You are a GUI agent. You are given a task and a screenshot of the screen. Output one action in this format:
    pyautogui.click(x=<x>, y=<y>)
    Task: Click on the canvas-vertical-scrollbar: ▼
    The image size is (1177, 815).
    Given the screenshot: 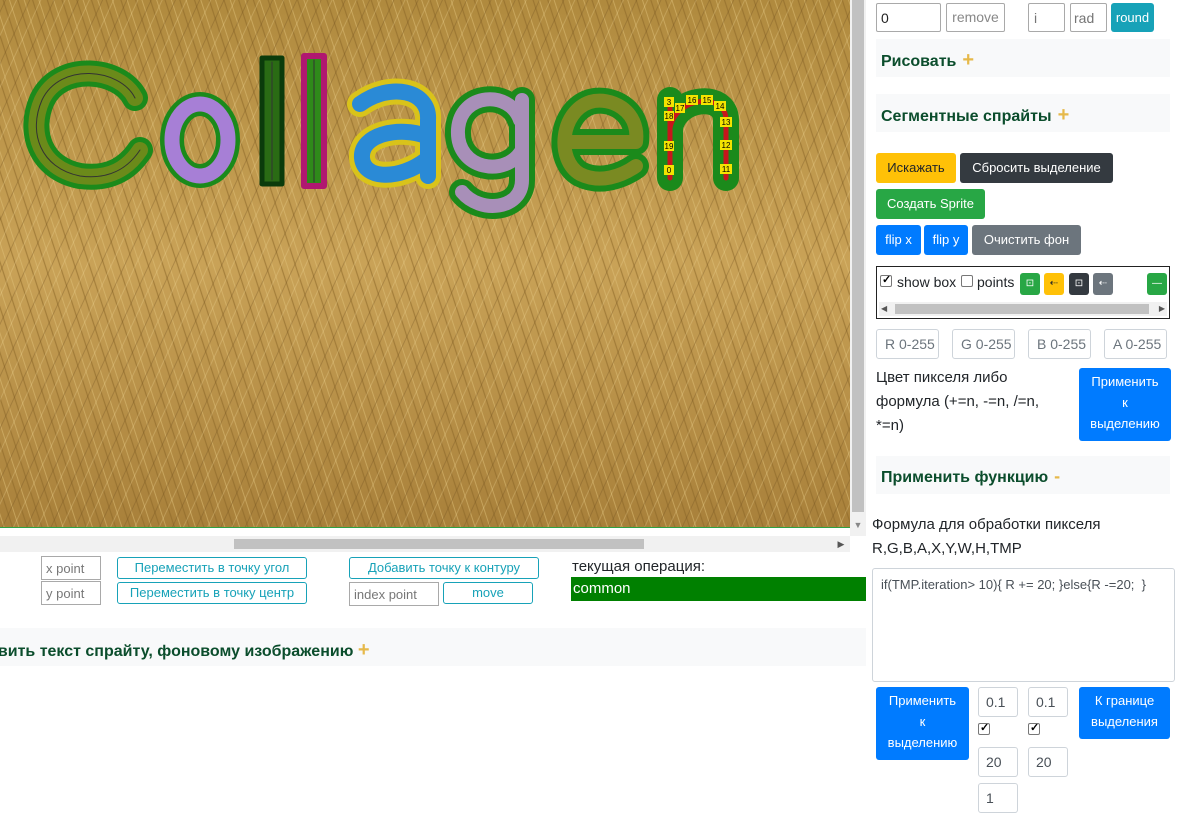 What is the action you would take?
    pyautogui.click(x=858, y=268)
    